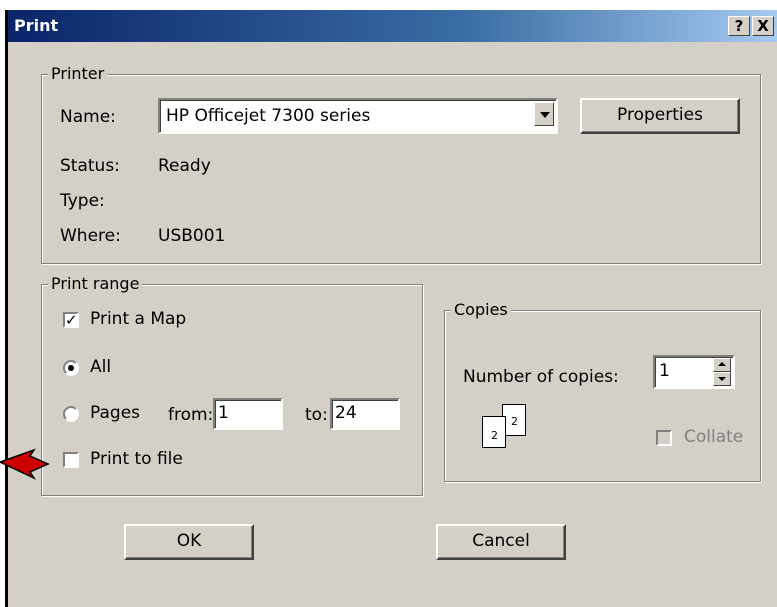 This screenshot has width=777, height=607. I want to click on title-bar: Print ? X, so click(392, 26).